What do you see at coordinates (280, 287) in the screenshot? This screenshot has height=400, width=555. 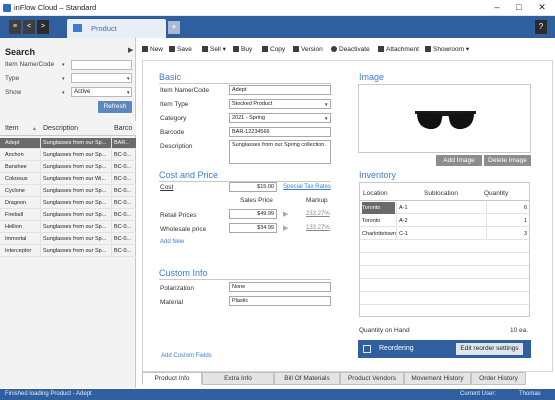 I see `polarization-field: None` at bounding box center [280, 287].